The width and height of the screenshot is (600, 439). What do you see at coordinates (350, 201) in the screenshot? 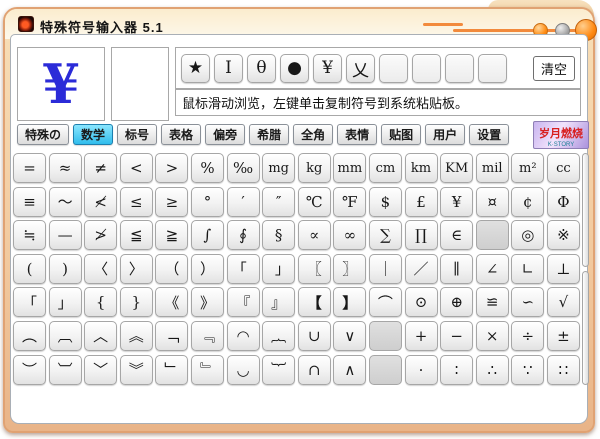
I see `symbol-cell: ℉` at bounding box center [350, 201].